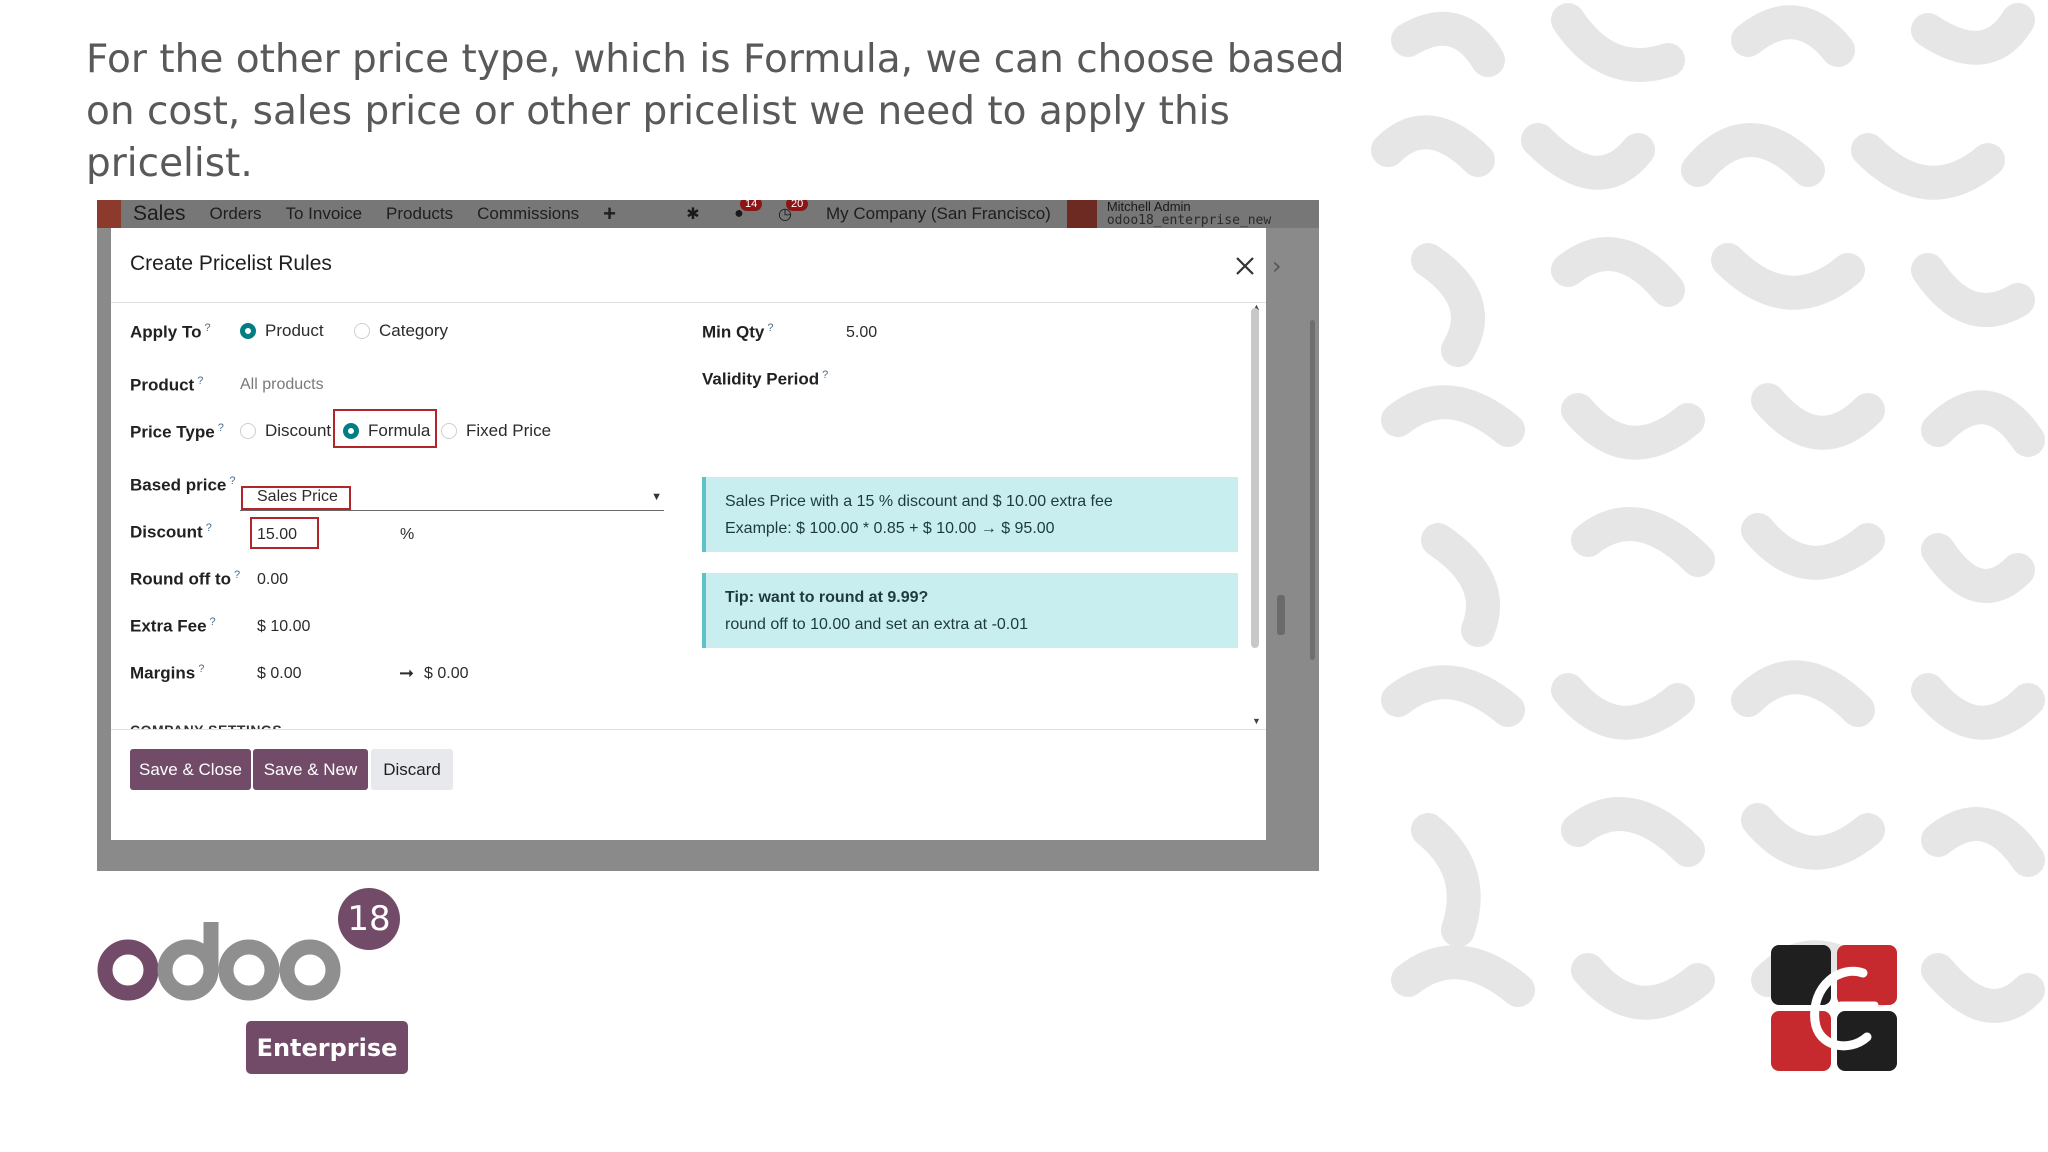 This screenshot has height=1152, width=2048. What do you see at coordinates (1281, 615) in the screenshot?
I see `background-handle` at bounding box center [1281, 615].